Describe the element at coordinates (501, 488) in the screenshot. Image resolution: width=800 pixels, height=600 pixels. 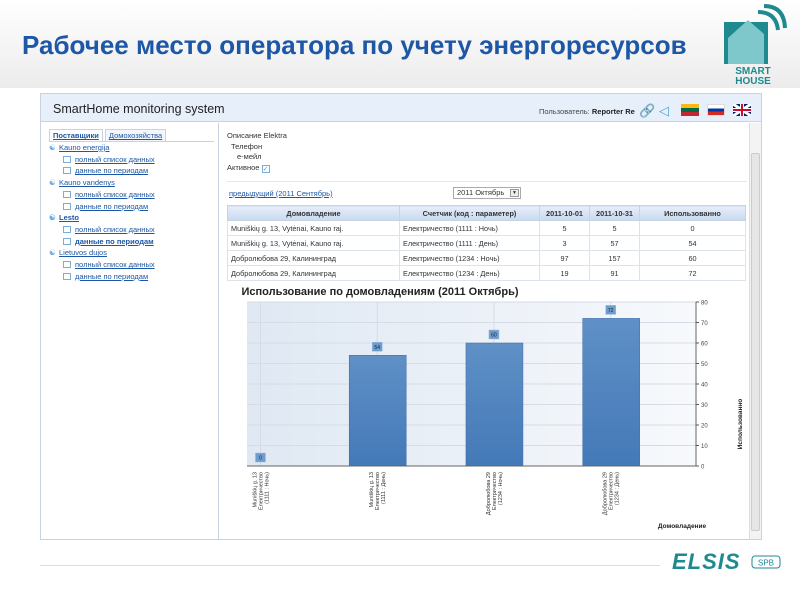
I see `x-tick-label: (1234 : Ночь)` at that location.